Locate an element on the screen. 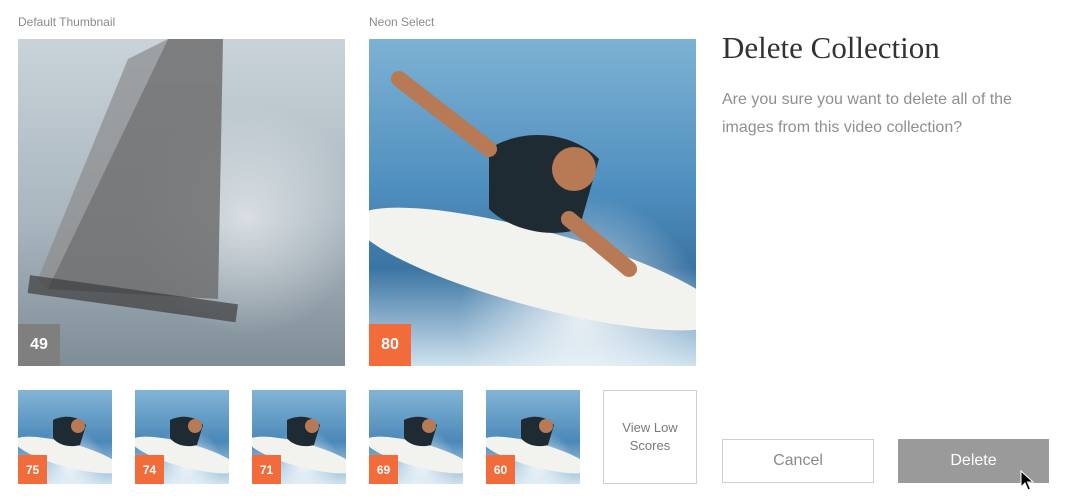 This screenshot has height=496, width=1068. small-thumbnail-3: 71 is located at coordinates (299, 437).